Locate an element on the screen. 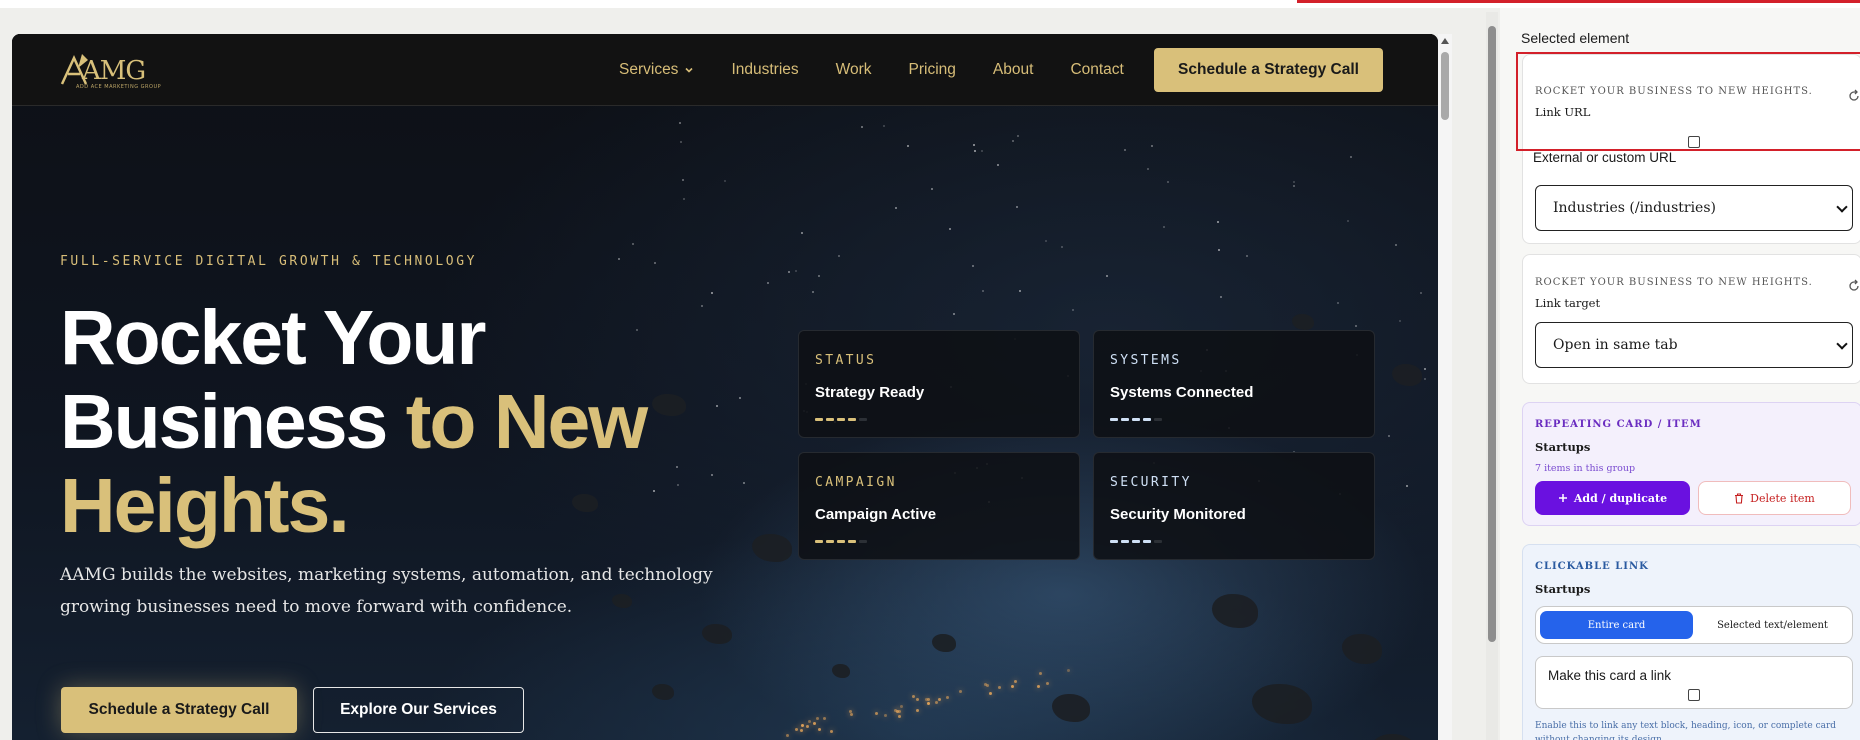 This screenshot has height=740, width=1860. header-cta-button: Schedule a Strategy Call is located at coordinates (1268, 70).